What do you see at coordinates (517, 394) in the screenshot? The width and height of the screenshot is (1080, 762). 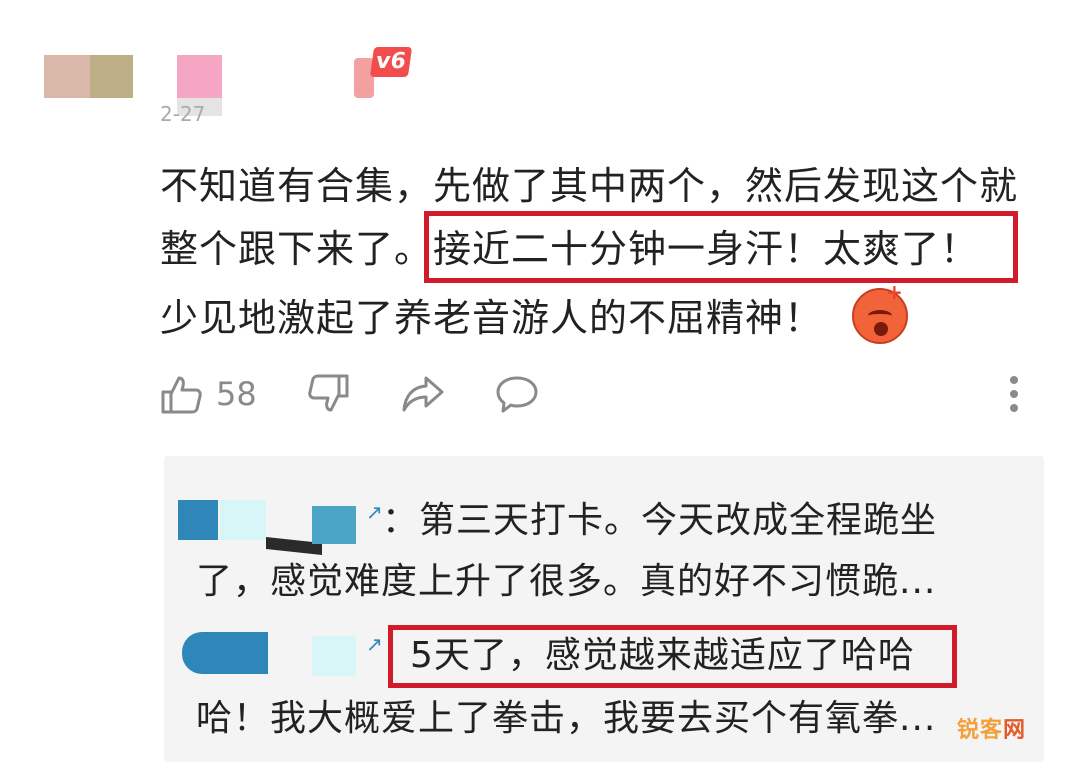 I see `comment-icon` at bounding box center [517, 394].